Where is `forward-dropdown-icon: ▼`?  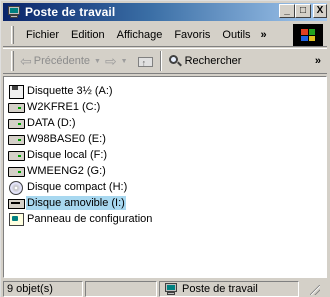 forward-dropdown-icon: ▼ is located at coordinates (124, 61).